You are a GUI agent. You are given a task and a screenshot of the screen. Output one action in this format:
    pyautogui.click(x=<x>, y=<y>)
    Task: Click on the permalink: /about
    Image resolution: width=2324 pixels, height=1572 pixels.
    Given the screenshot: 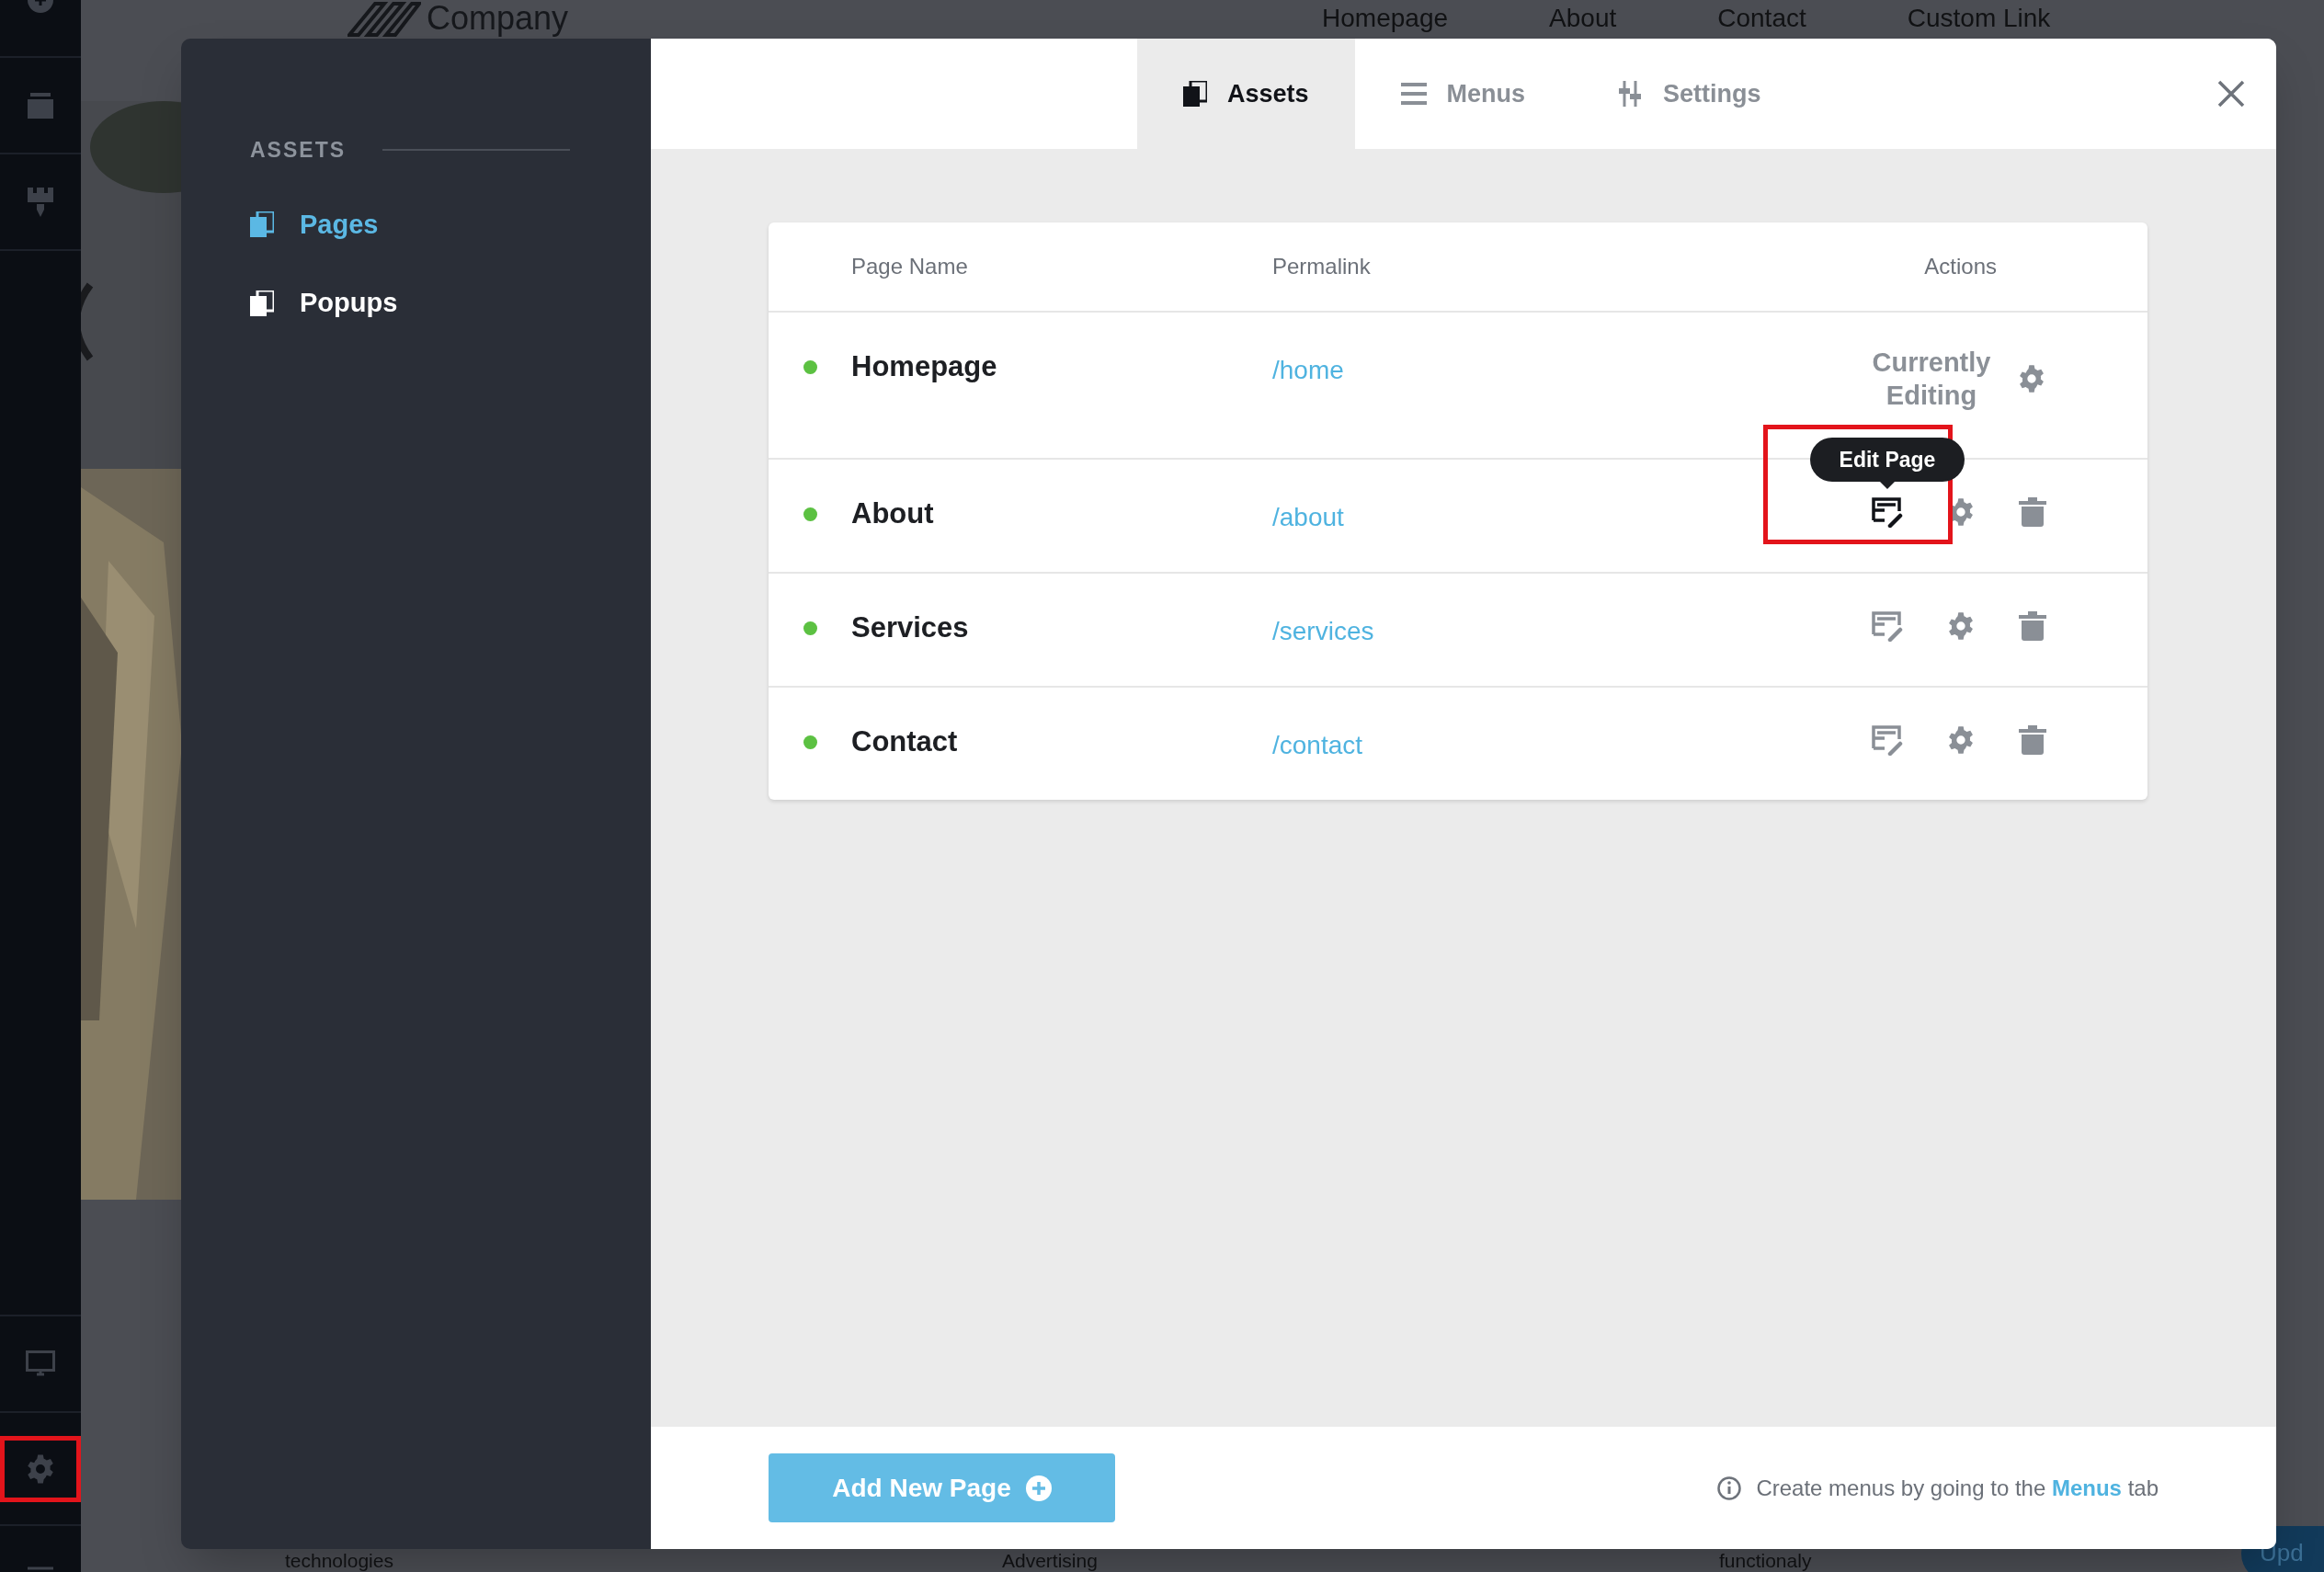 What is the action you would take?
    pyautogui.click(x=1308, y=517)
    